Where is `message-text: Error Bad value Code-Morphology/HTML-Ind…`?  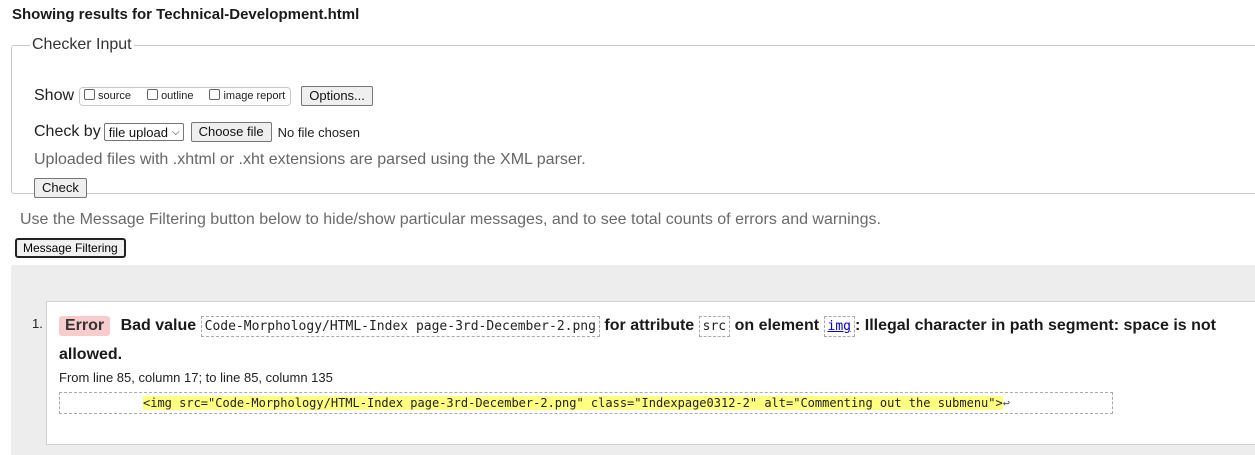 message-text: Error Bad value Code-Morphology/HTML-Ind… is located at coordinates (651, 340).